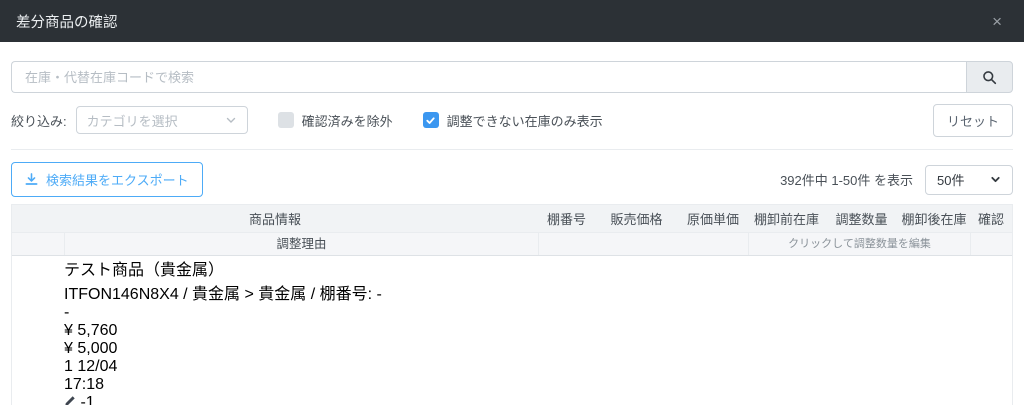 The image size is (1024, 405). I want to click on stock-before-cell: 1 12/04 17:18, so click(102, 376).